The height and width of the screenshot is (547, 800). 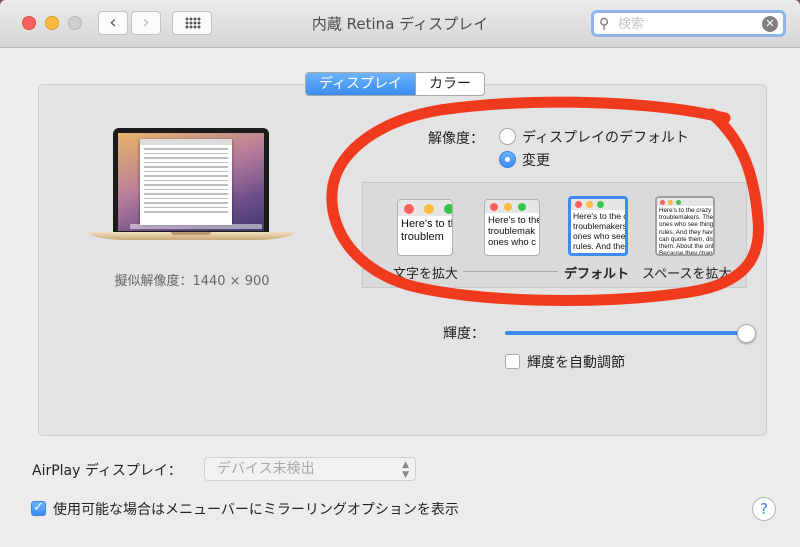 What do you see at coordinates (266, 469) in the screenshot?
I see `airplay-selected-value: デバイス未検出` at bounding box center [266, 469].